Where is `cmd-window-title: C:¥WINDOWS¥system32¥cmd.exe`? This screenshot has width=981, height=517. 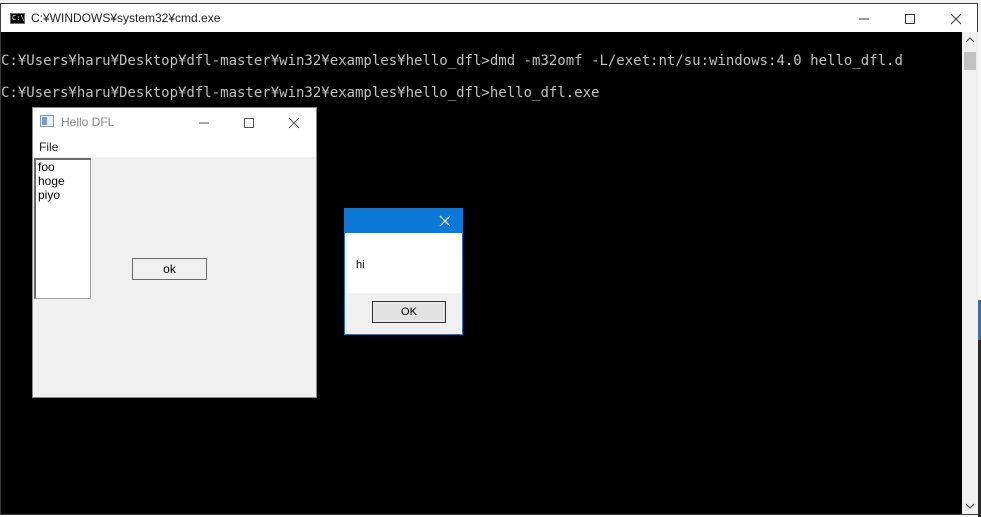
cmd-window-title: C:¥WINDOWS¥system32¥cmd.exe is located at coordinates (126, 18).